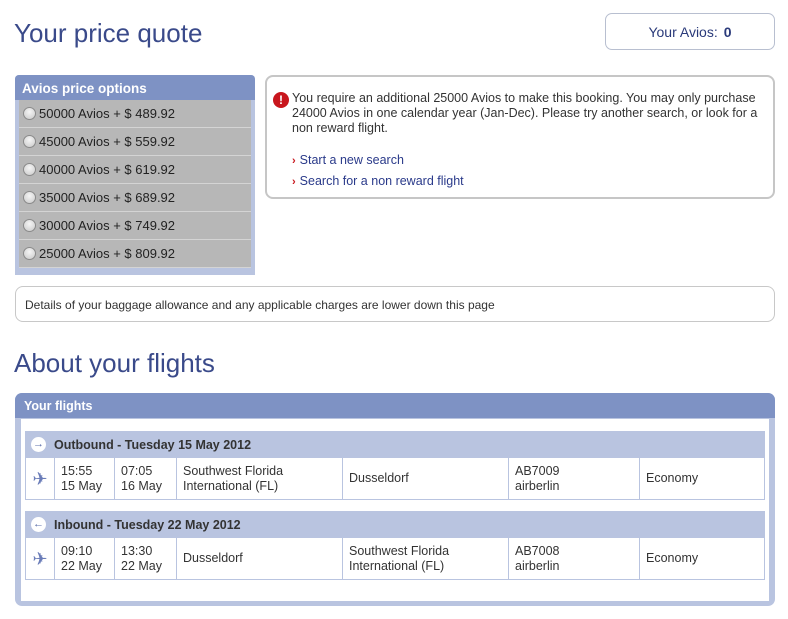  I want to click on price-option: 30000 Avios + $ 749.92, so click(135, 226).